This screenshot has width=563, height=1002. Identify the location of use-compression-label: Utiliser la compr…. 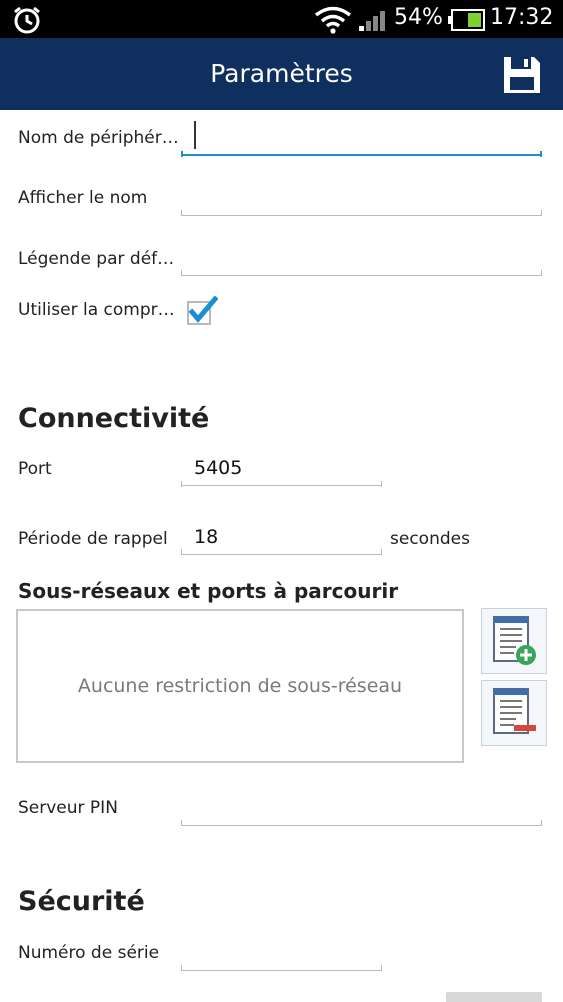
(96, 310).